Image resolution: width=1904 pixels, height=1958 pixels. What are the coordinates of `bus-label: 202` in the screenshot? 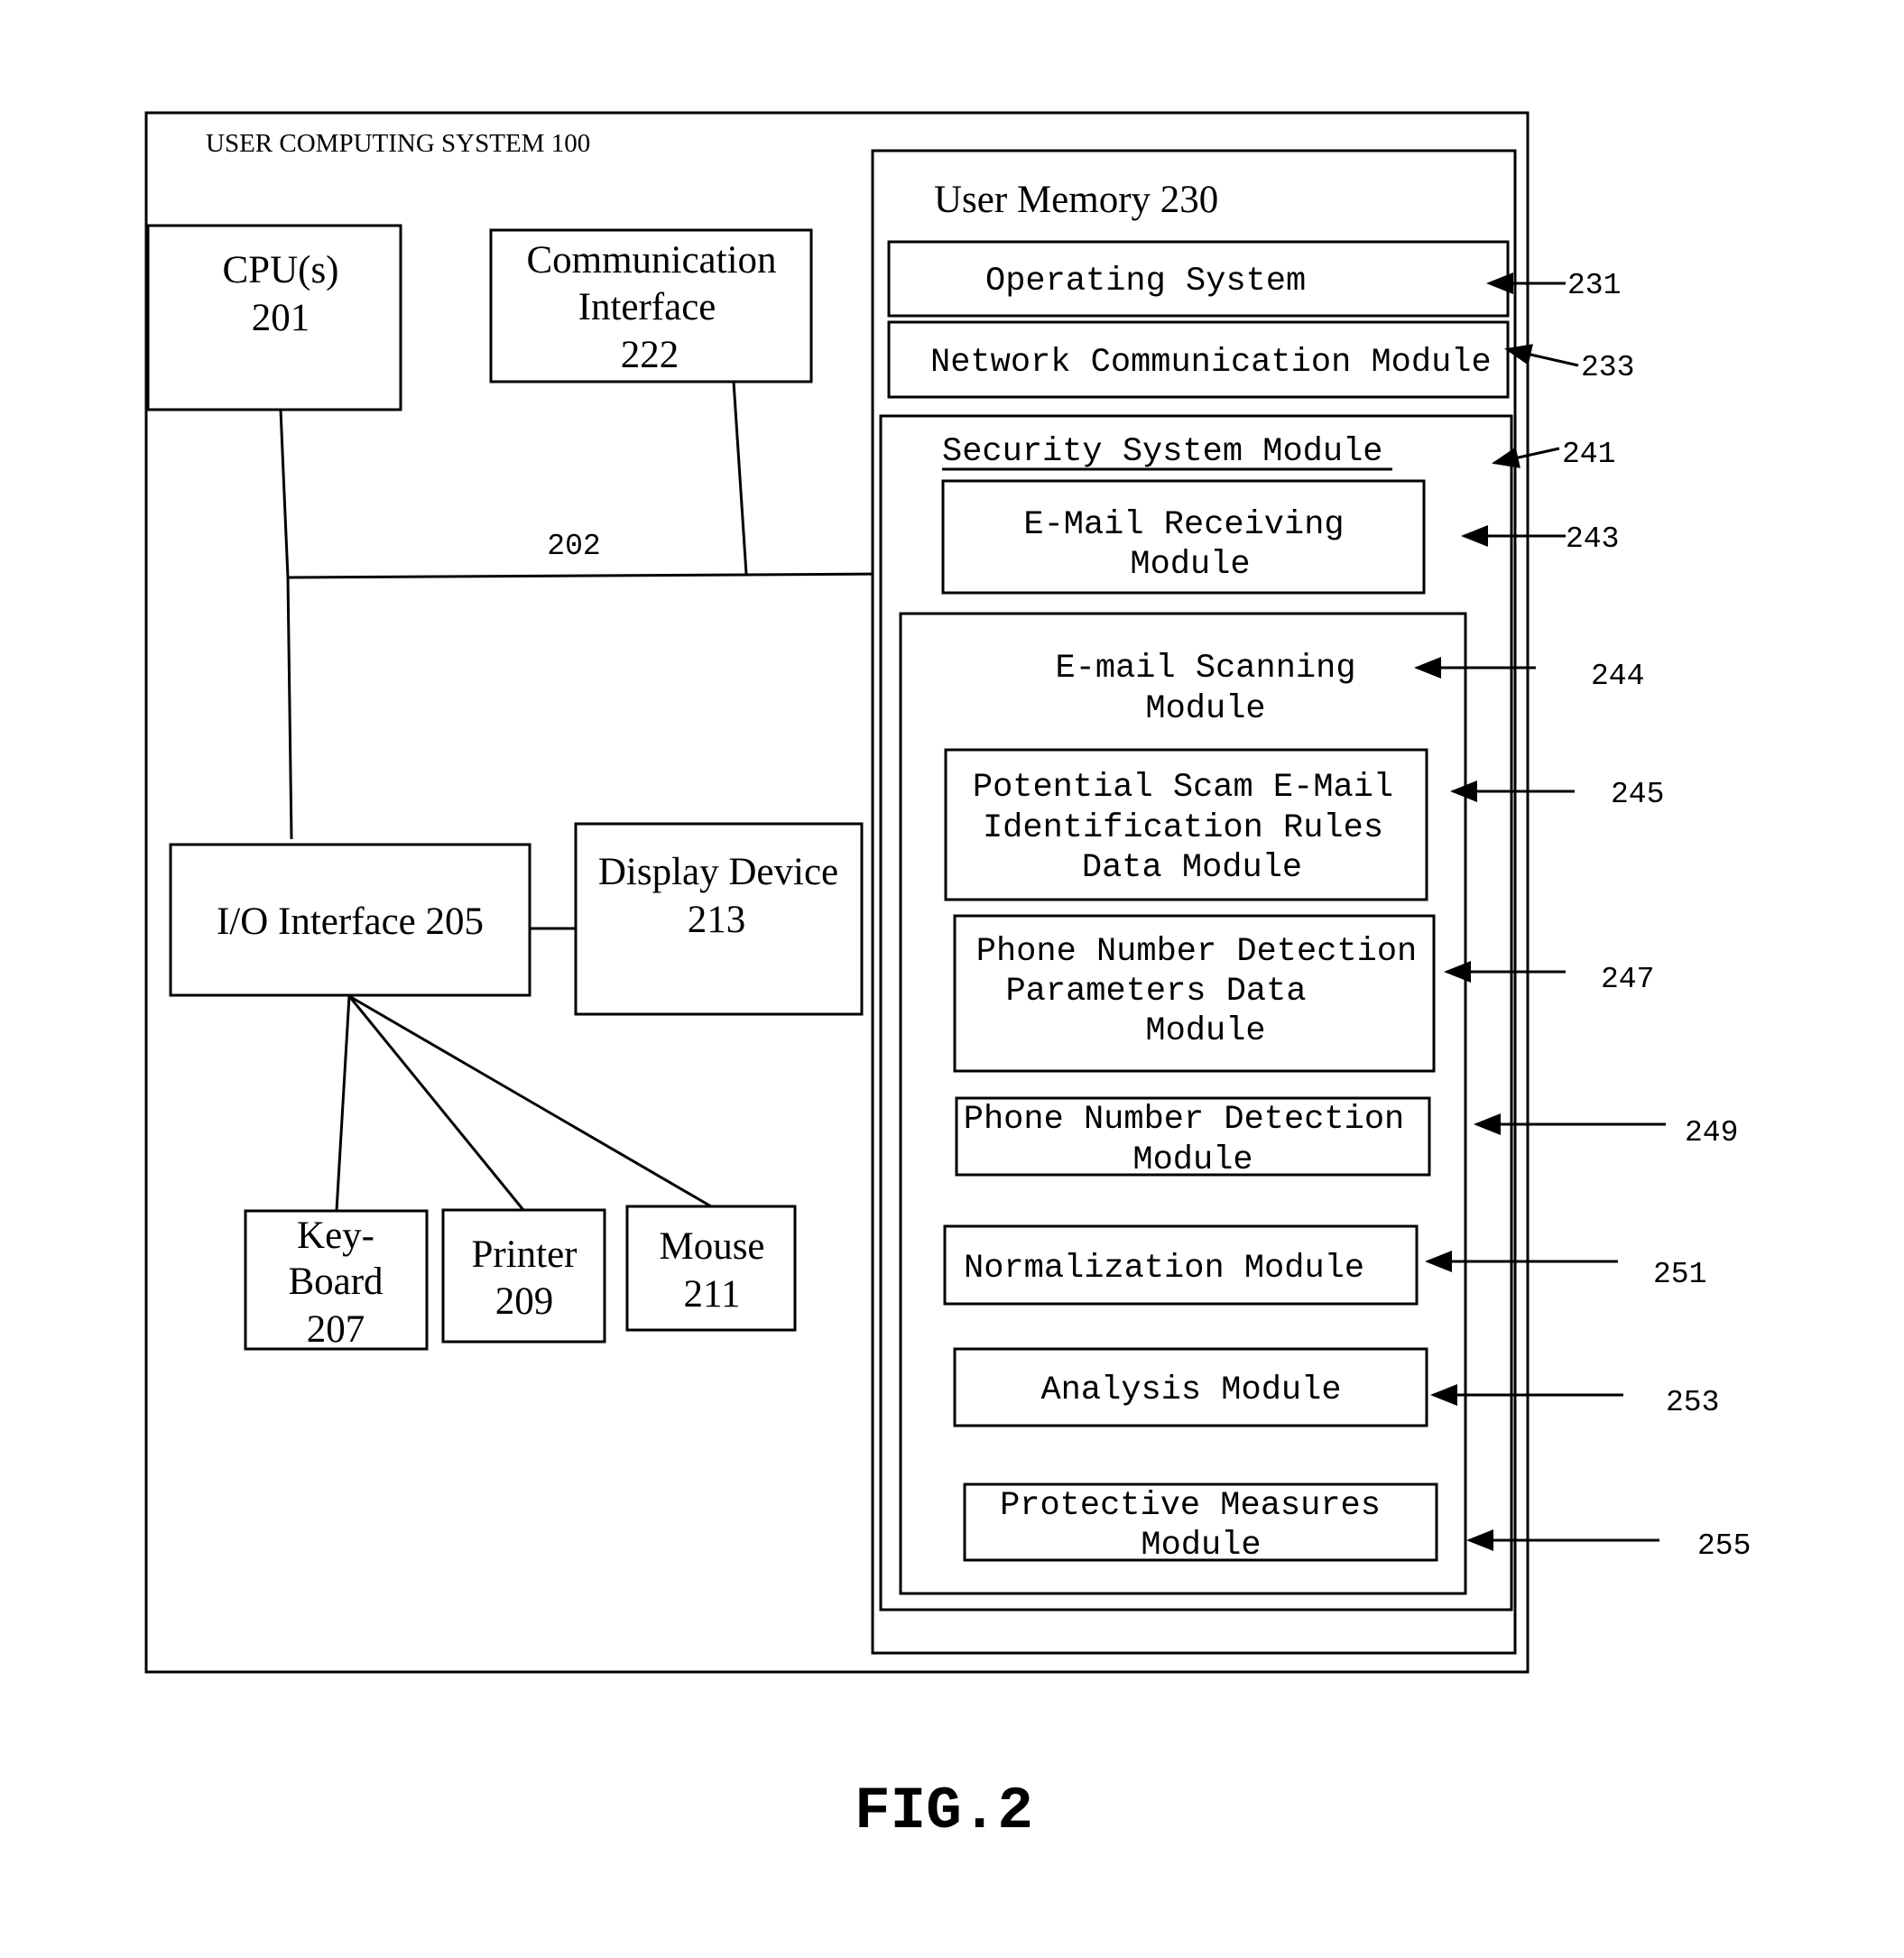 It's located at (573, 546).